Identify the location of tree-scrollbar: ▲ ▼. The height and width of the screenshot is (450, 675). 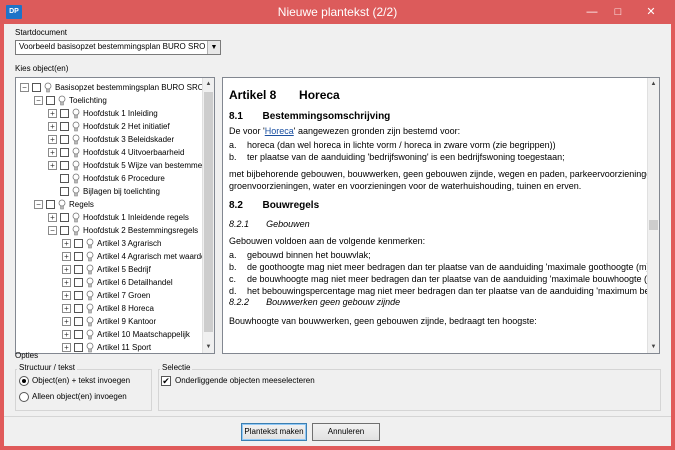
(208, 215).